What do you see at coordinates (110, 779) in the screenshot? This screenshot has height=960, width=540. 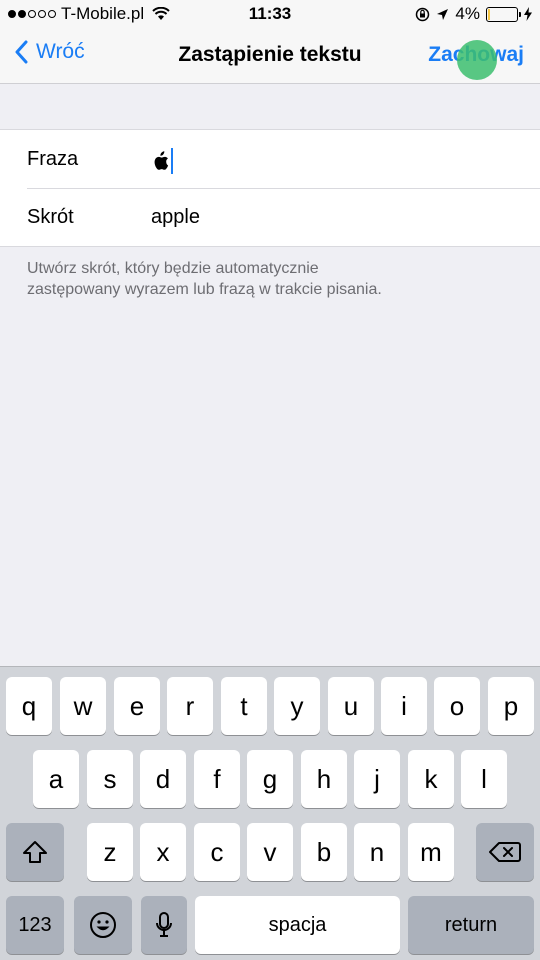 I see `key-s: s` at bounding box center [110, 779].